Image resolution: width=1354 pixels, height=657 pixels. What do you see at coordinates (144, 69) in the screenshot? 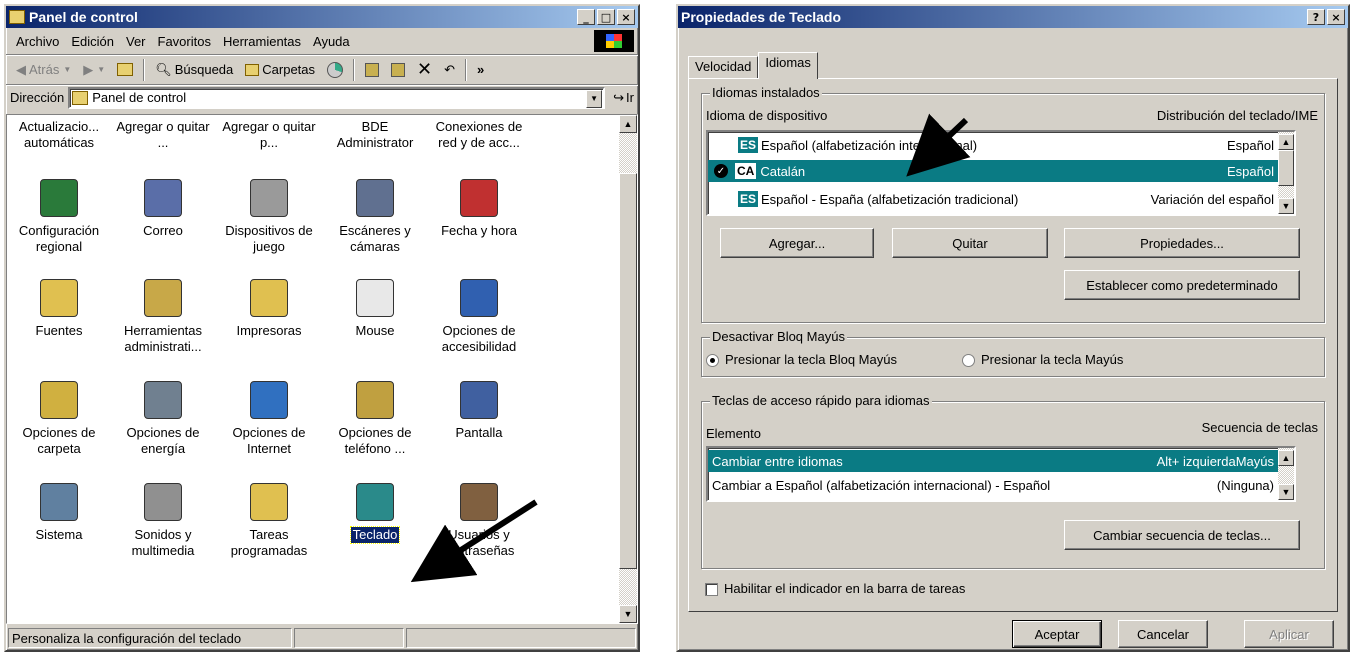
I see `toolbar-separator` at bounding box center [144, 69].